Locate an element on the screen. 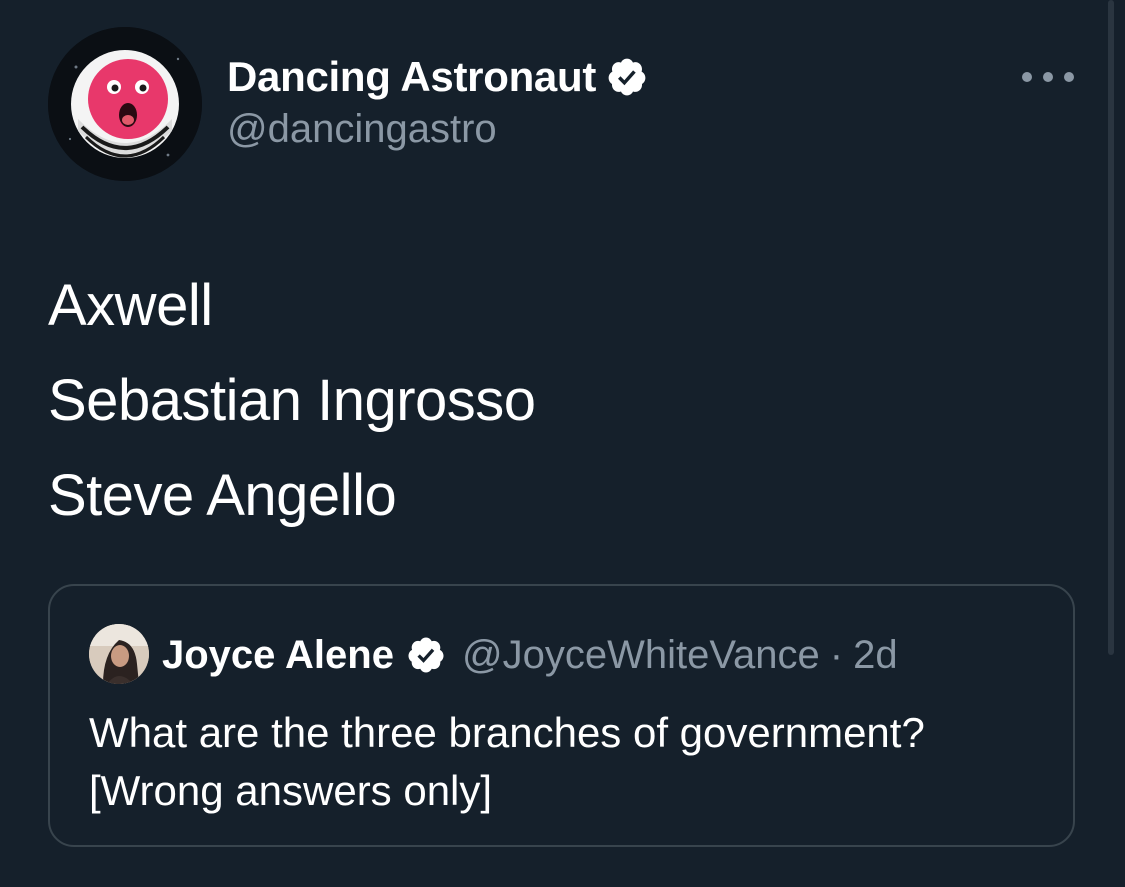 The image size is (1125, 887). quoted-author-avatar is located at coordinates (119, 654).